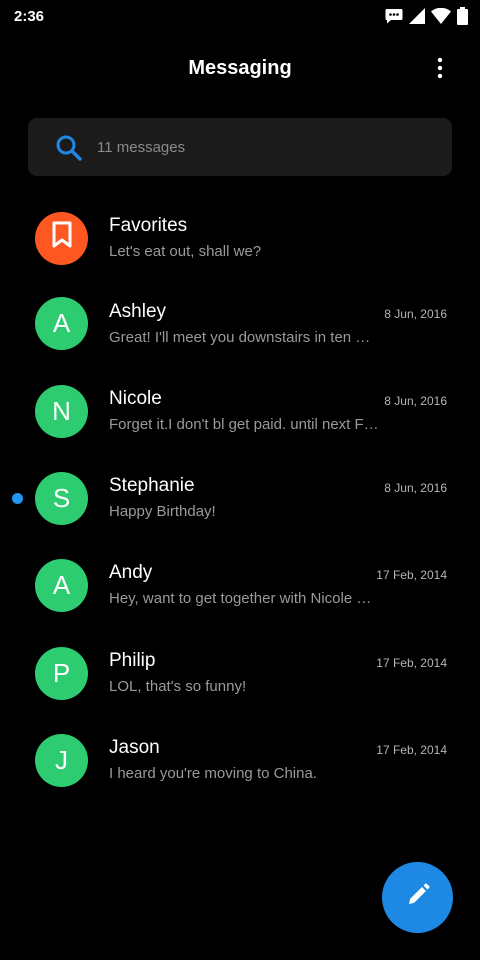 The image size is (480, 960). Describe the element at coordinates (441, 16) in the screenshot. I see `wifi-icon` at that location.